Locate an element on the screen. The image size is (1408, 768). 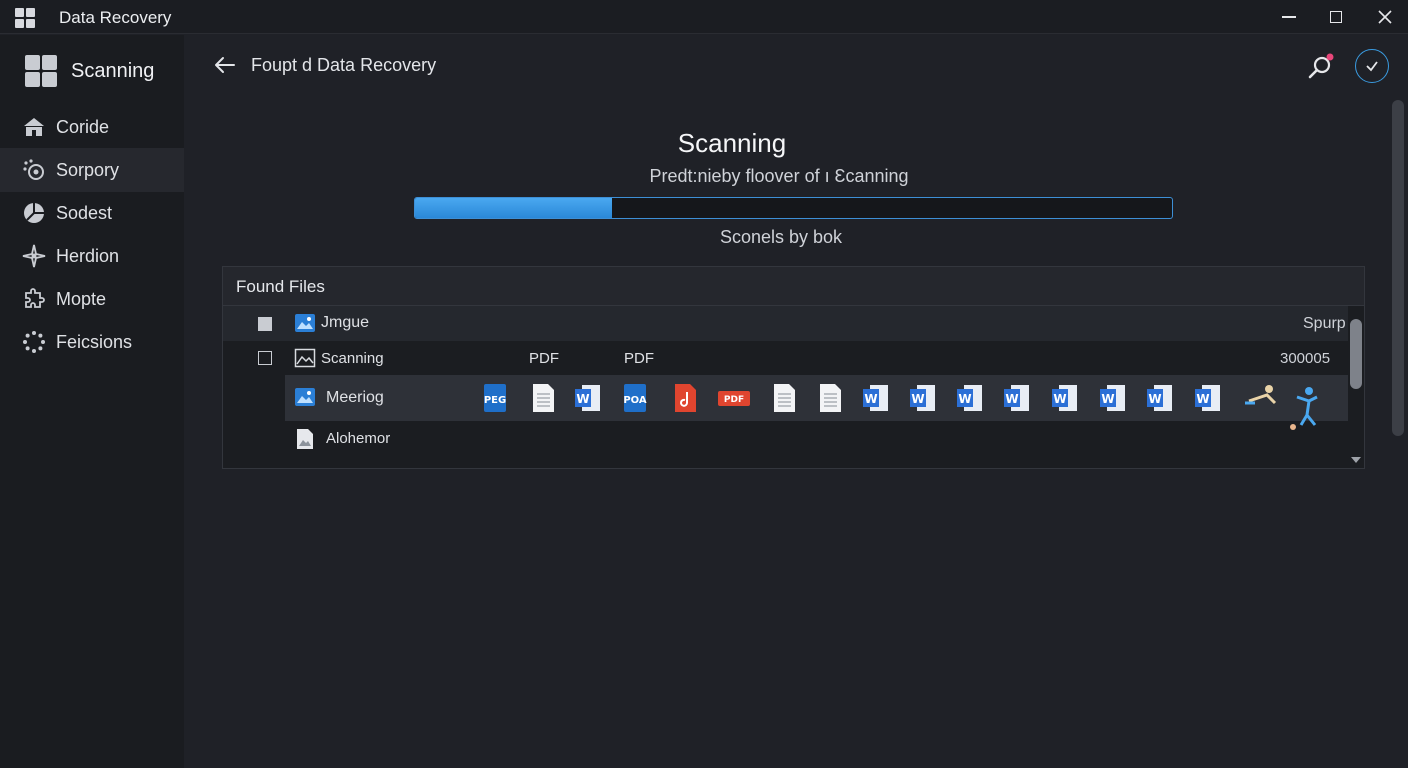
jpeg-file-icon: PEG is located at coordinates (495, 398).